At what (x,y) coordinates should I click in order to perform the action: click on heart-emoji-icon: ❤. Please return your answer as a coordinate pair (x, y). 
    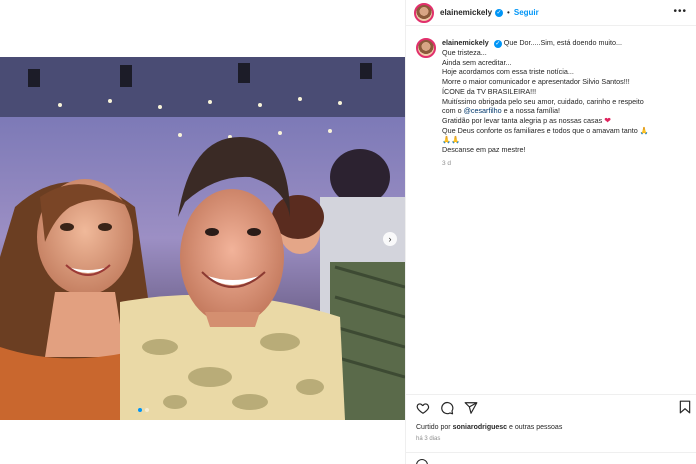
    Looking at the image, I should click on (607, 120).